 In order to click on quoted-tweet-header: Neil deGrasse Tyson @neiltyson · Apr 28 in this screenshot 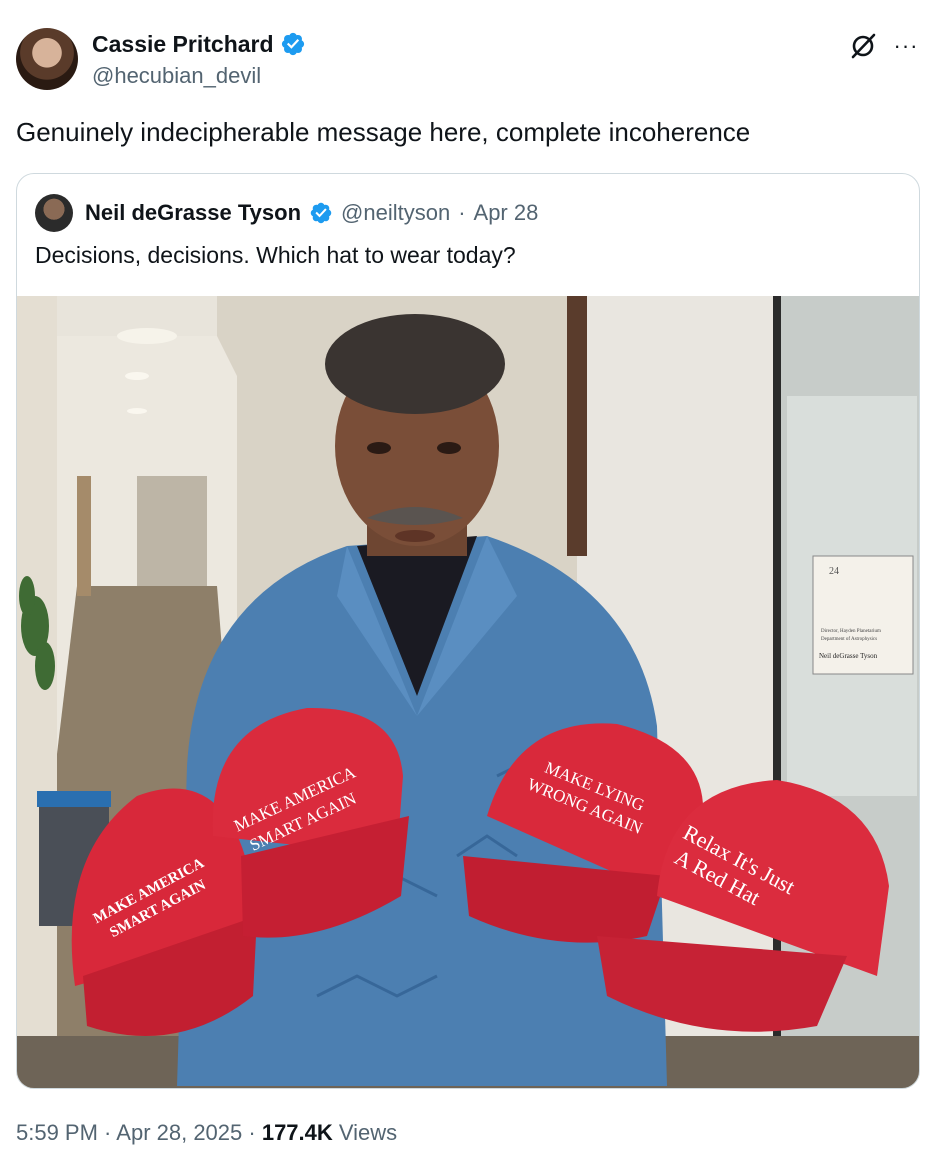, I will do `click(286, 213)`.